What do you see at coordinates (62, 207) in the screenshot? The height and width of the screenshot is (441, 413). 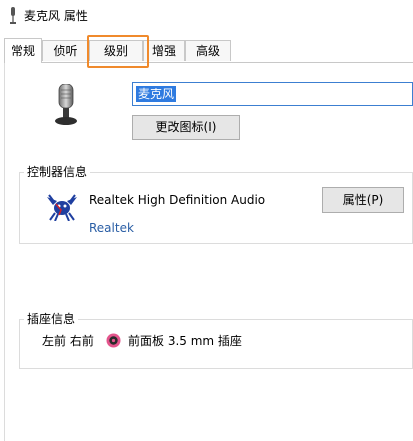 I see `realtek-crab-logo` at bounding box center [62, 207].